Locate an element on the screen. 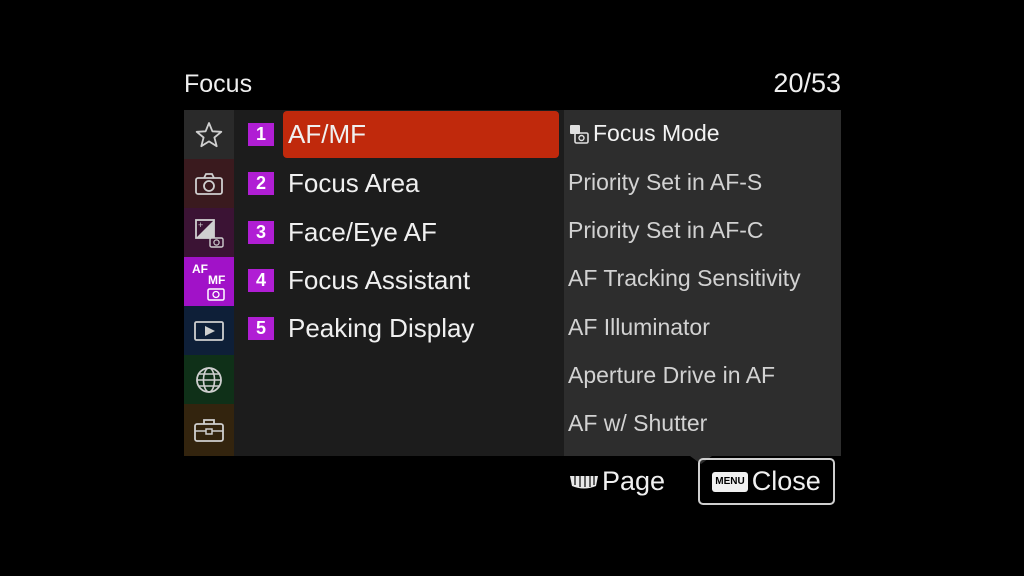  tab-network is located at coordinates (209, 379).